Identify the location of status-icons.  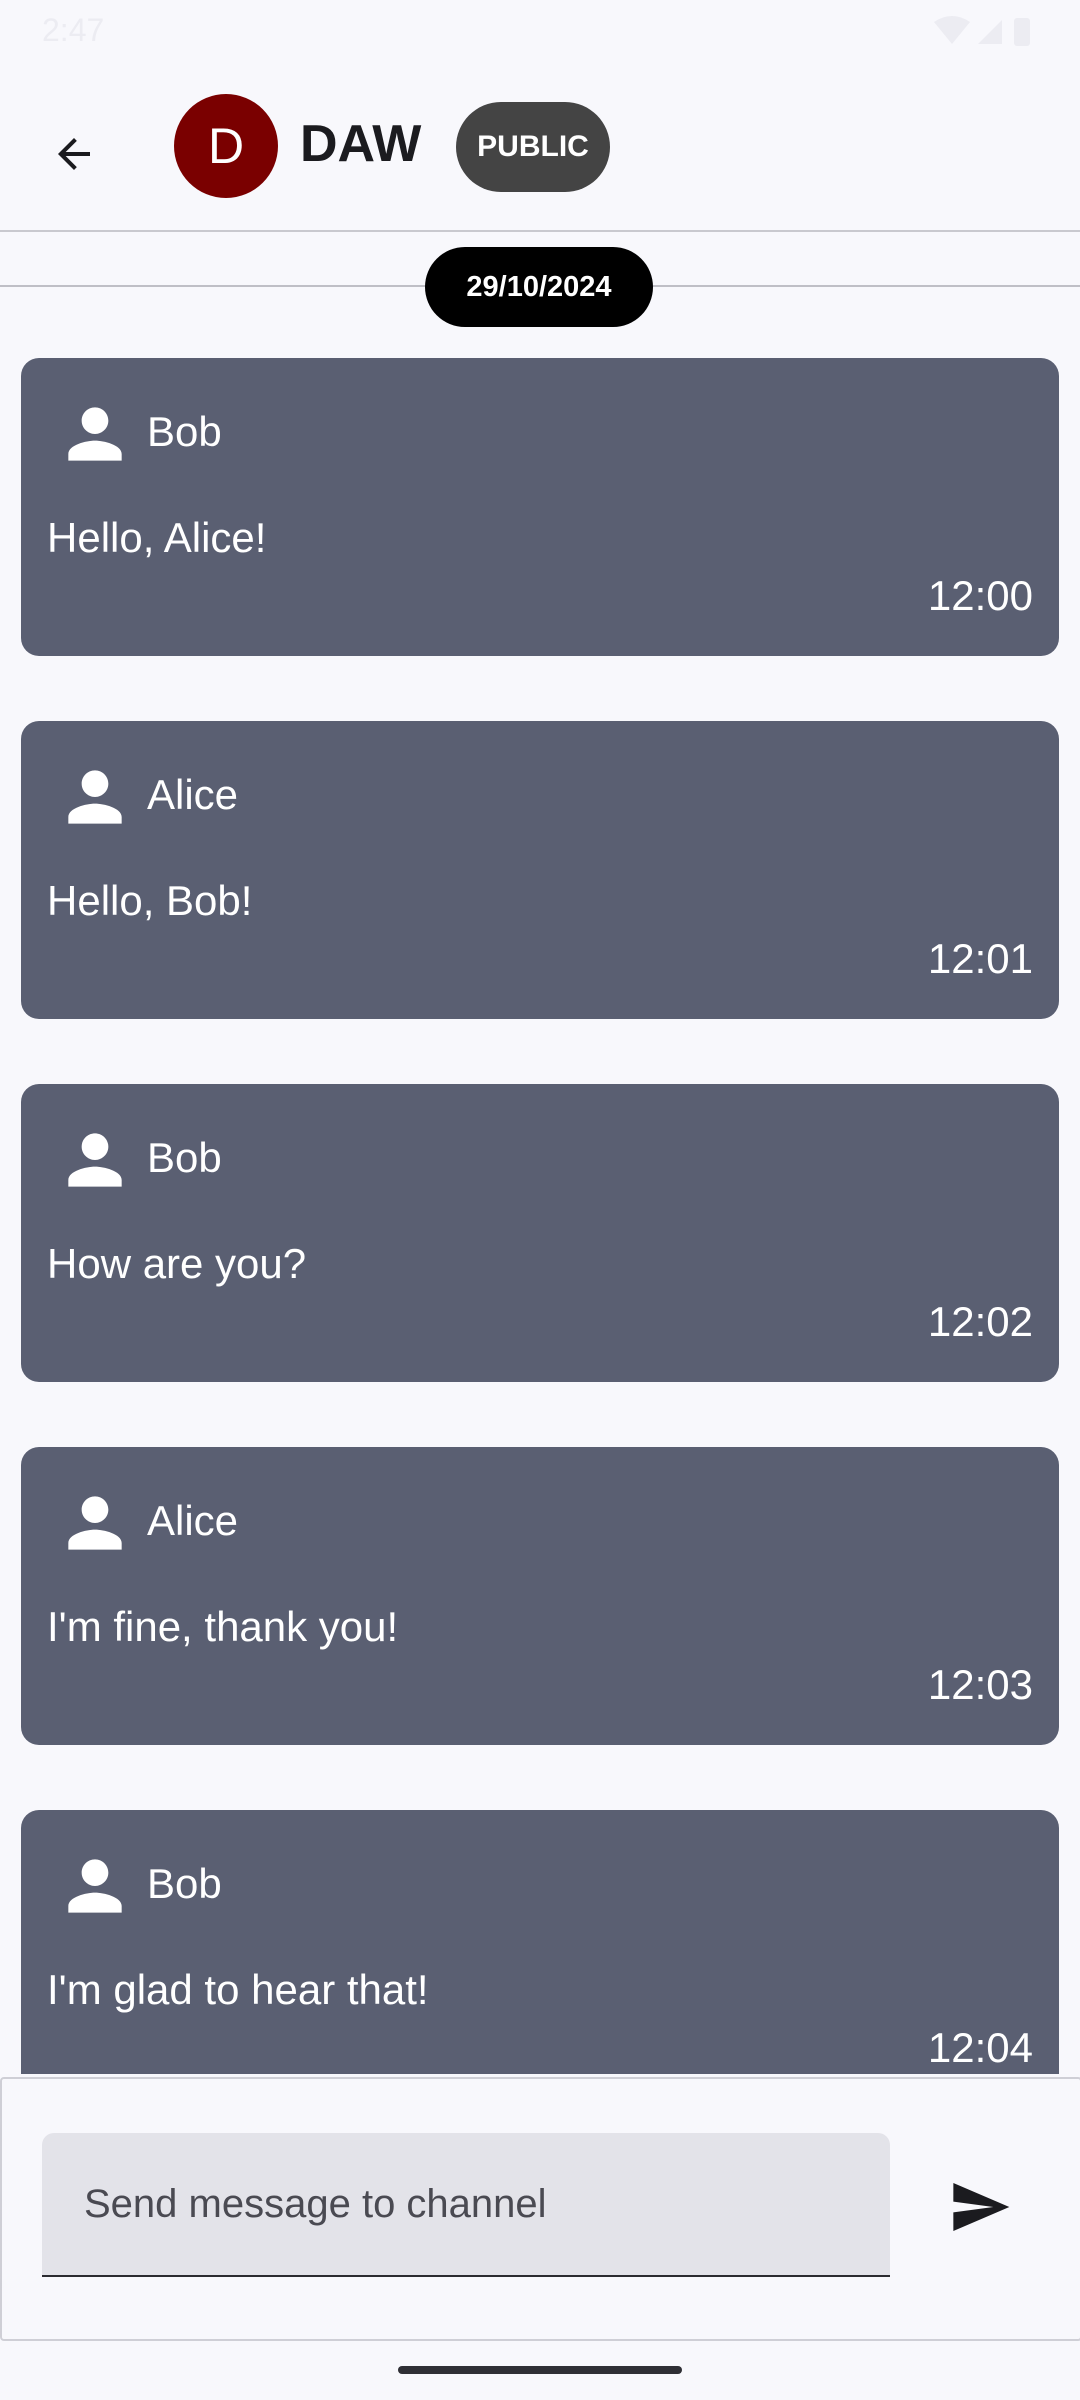
(987, 33).